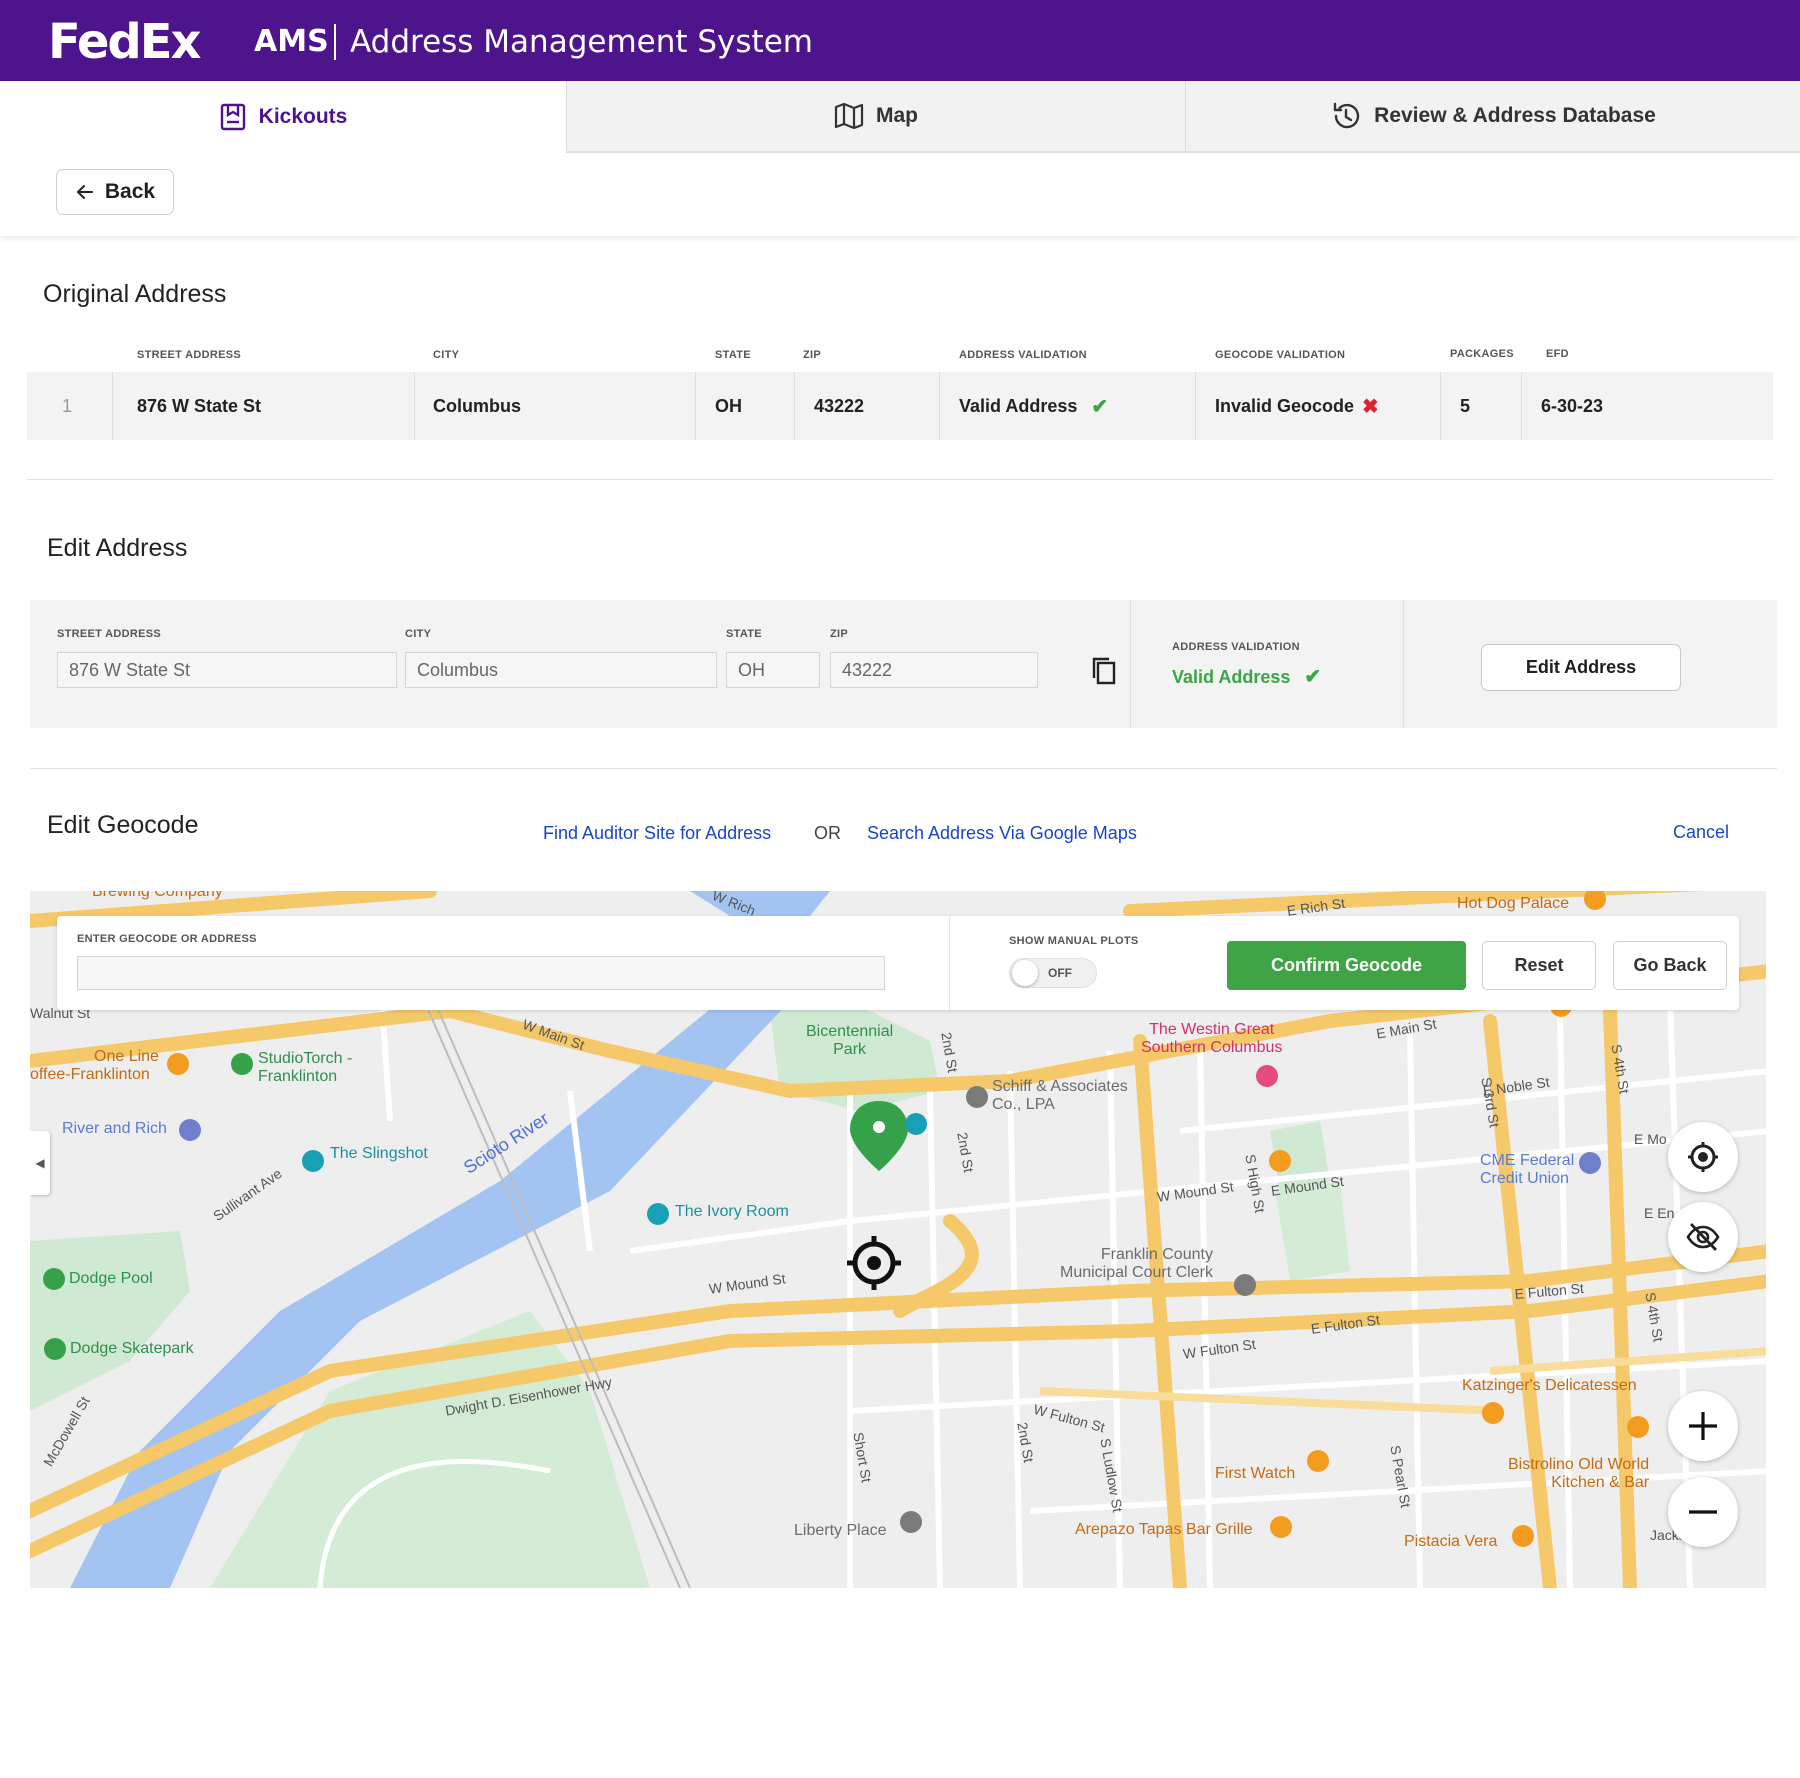 This screenshot has height=1778, width=1800. What do you see at coordinates (125, 42) in the screenshot?
I see `fedex-logo: FedEx` at bounding box center [125, 42].